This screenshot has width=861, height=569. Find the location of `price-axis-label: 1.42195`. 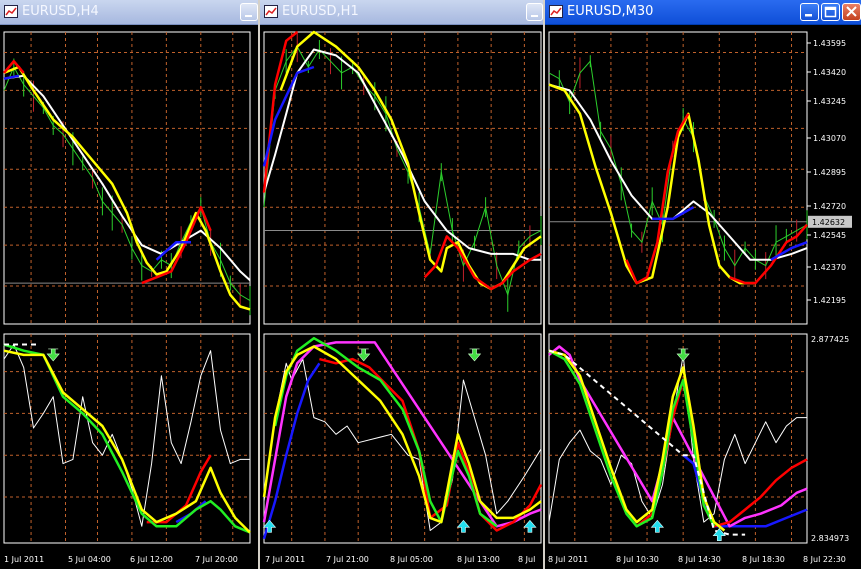

price-axis-label: 1.42195 is located at coordinates (829, 300).